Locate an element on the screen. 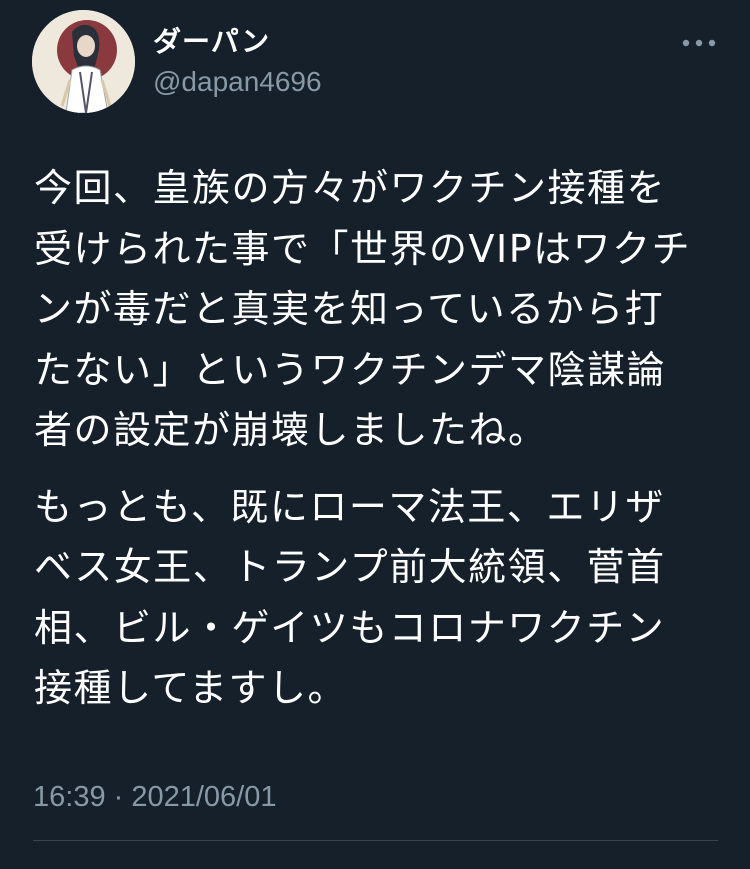 The height and width of the screenshot is (869, 750). avatar-illustration is located at coordinates (83, 61).